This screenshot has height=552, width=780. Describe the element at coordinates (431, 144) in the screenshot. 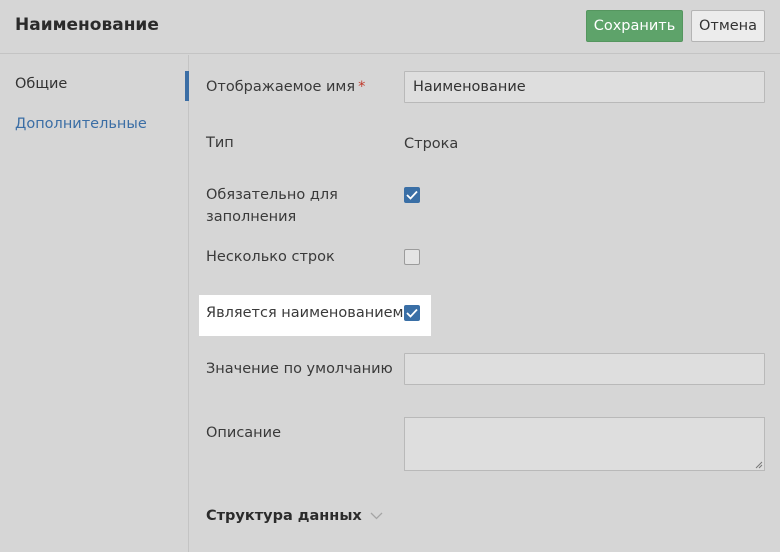

I see `type-value: Строка` at that location.